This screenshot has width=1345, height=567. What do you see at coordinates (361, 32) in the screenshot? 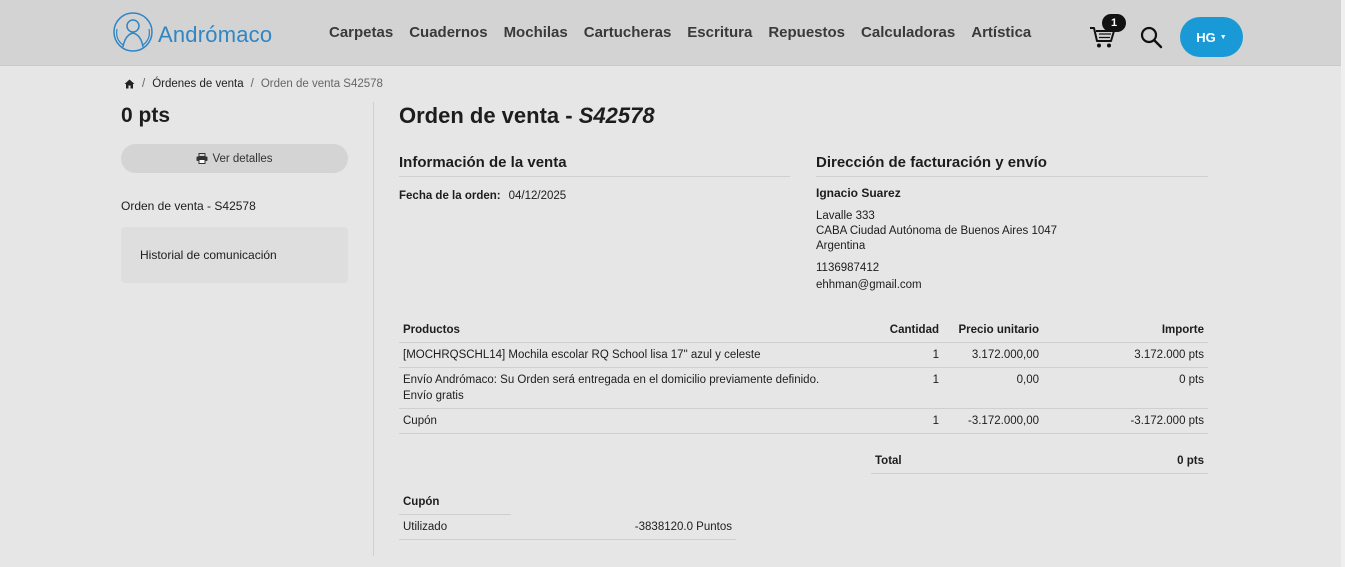
I see `nav-item-carpetas: Carpetas` at bounding box center [361, 32].